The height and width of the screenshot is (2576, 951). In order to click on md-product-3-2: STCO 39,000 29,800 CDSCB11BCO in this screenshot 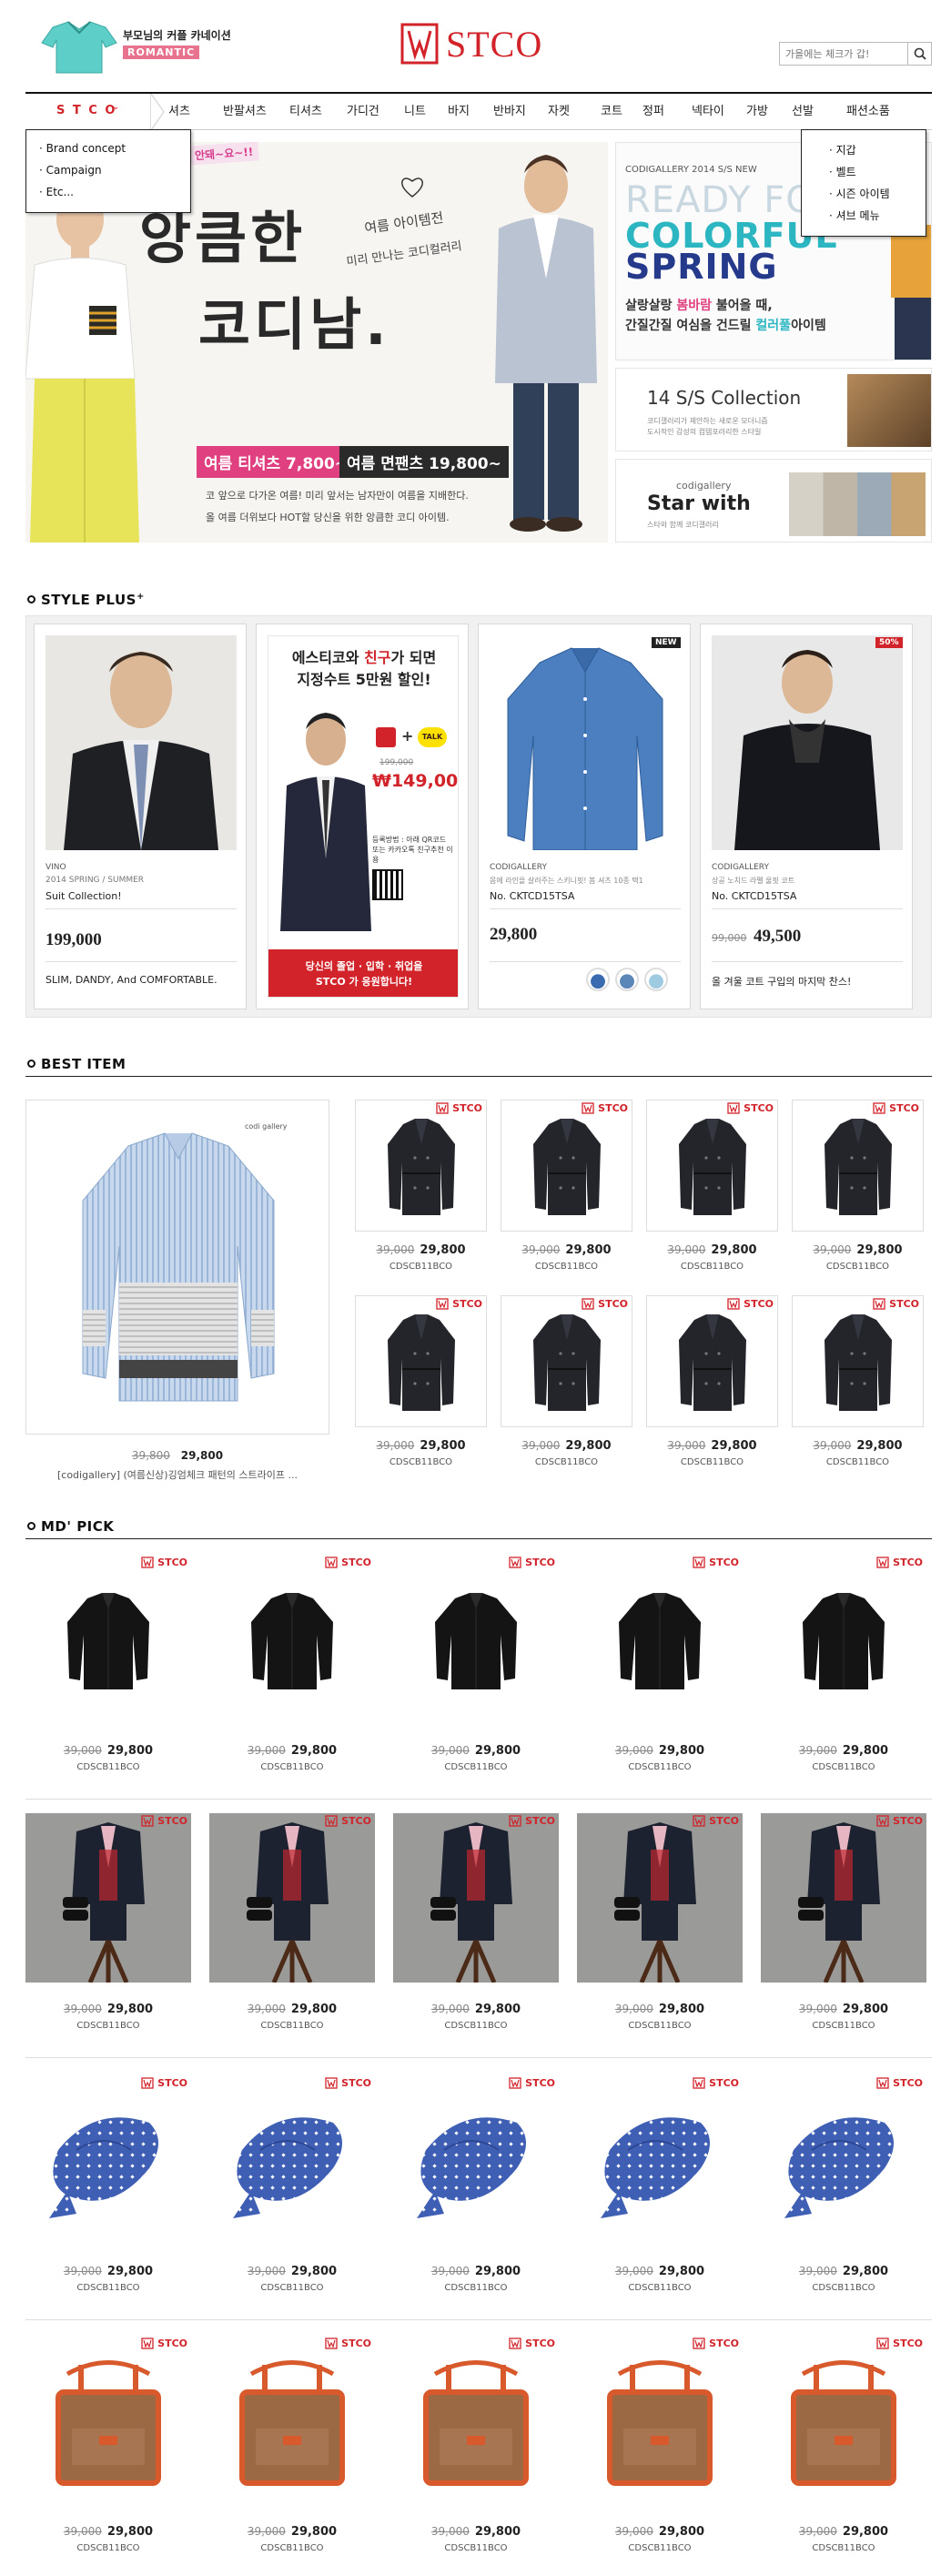, I will do `click(476, 2449)`.